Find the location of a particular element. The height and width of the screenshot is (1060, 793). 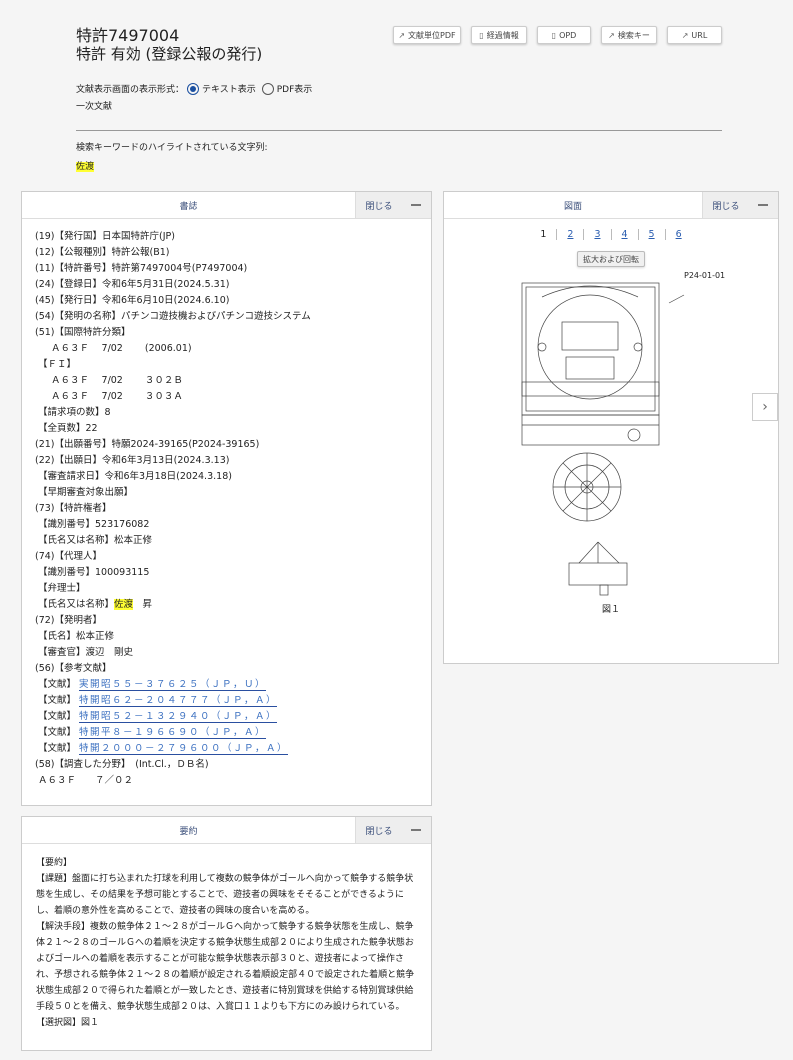

abstract-close-button: 閉じる is located at coordinates (393, 830).